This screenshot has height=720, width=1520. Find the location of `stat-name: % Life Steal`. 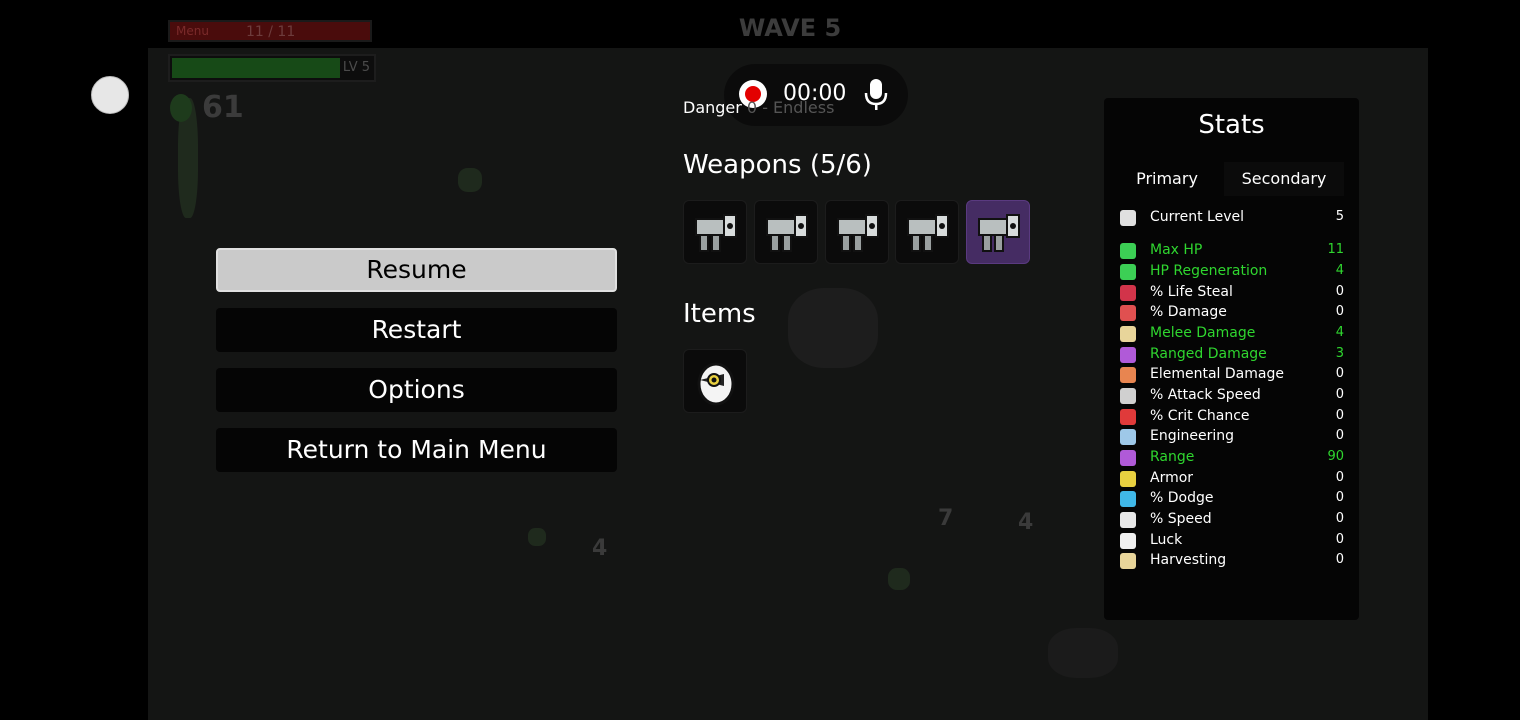

stat-name: % Life Steal is located at coordinates (1191, 292).